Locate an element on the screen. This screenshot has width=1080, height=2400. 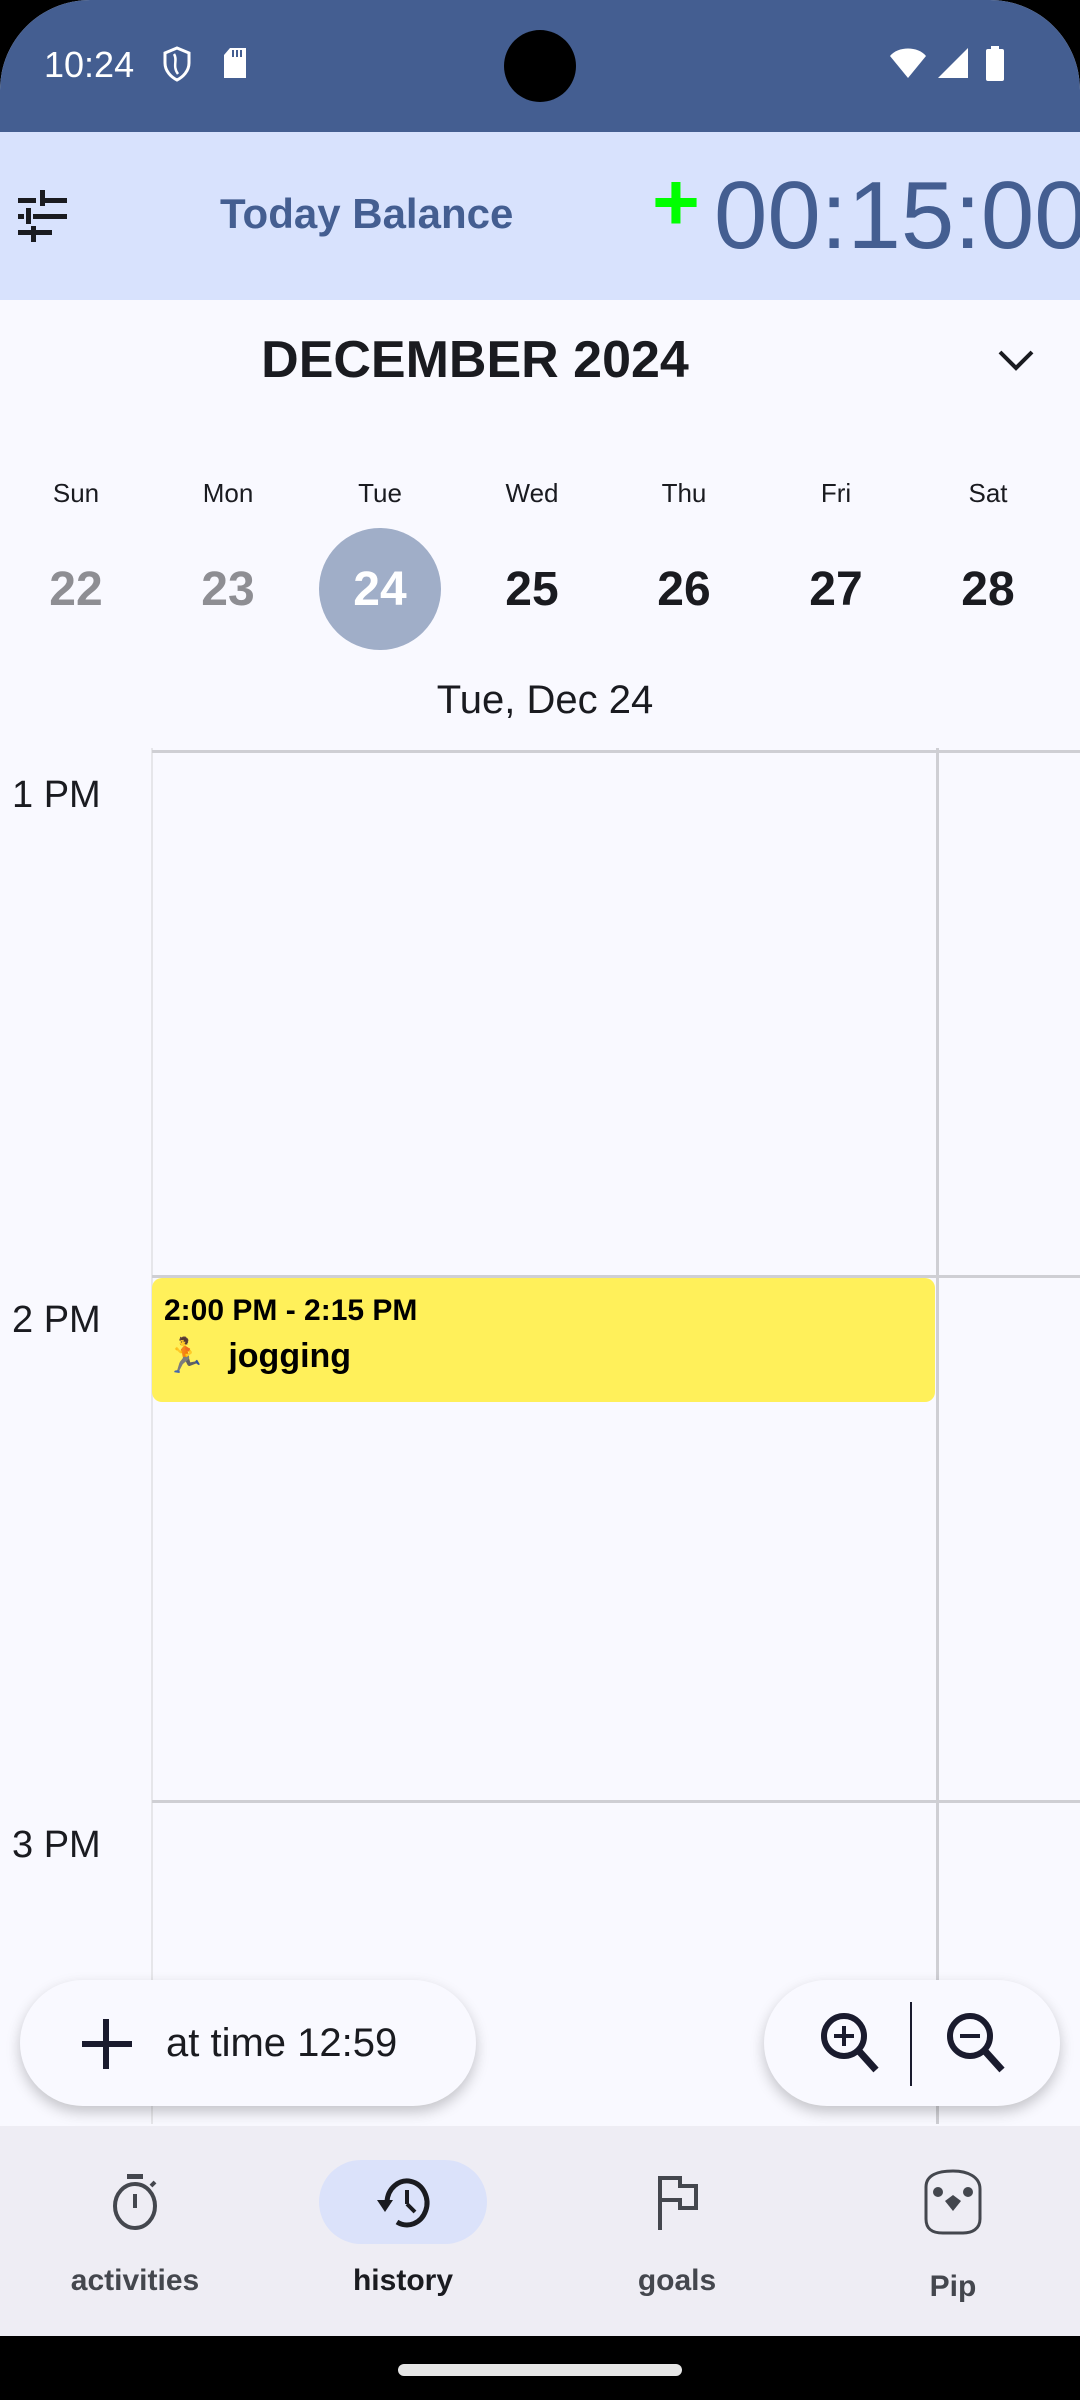
weekday-label: Fri is located at coordinates (836, 493).